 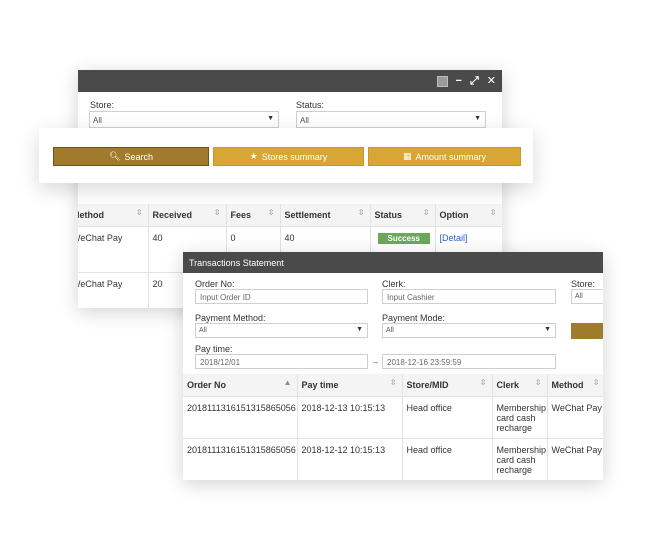 What do you see at coordinates (459, 81) in the screenshot?
I see `minimize-icon: −` at bounding box center [459, 81].